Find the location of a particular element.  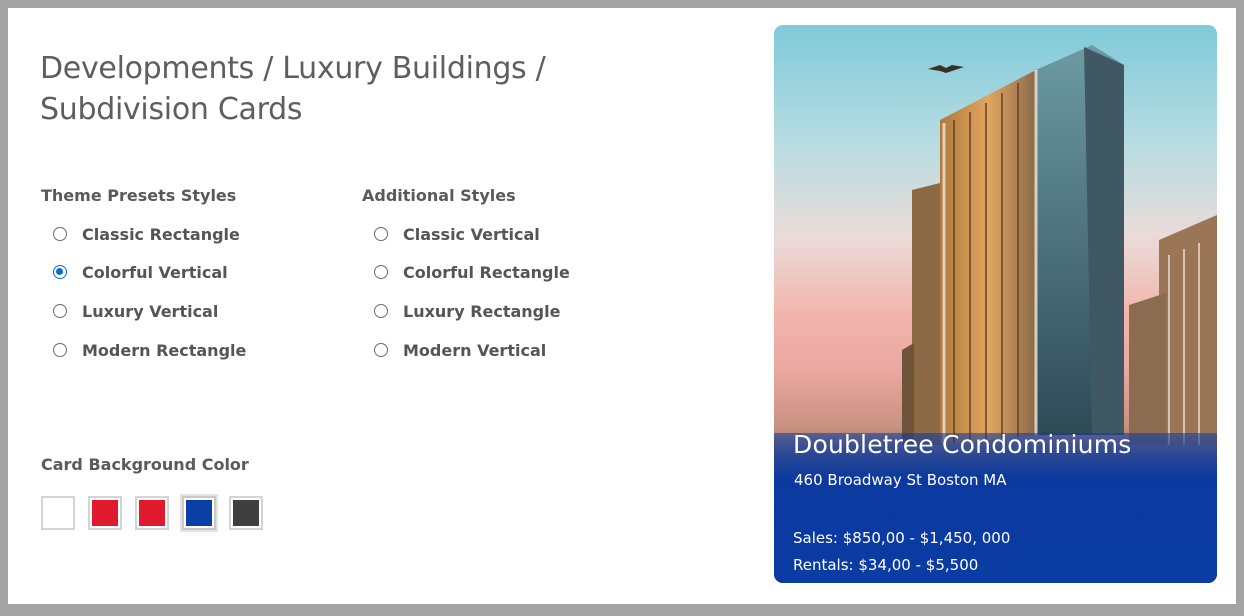

swatch-dark-gray is located at coordinates (246, 513).